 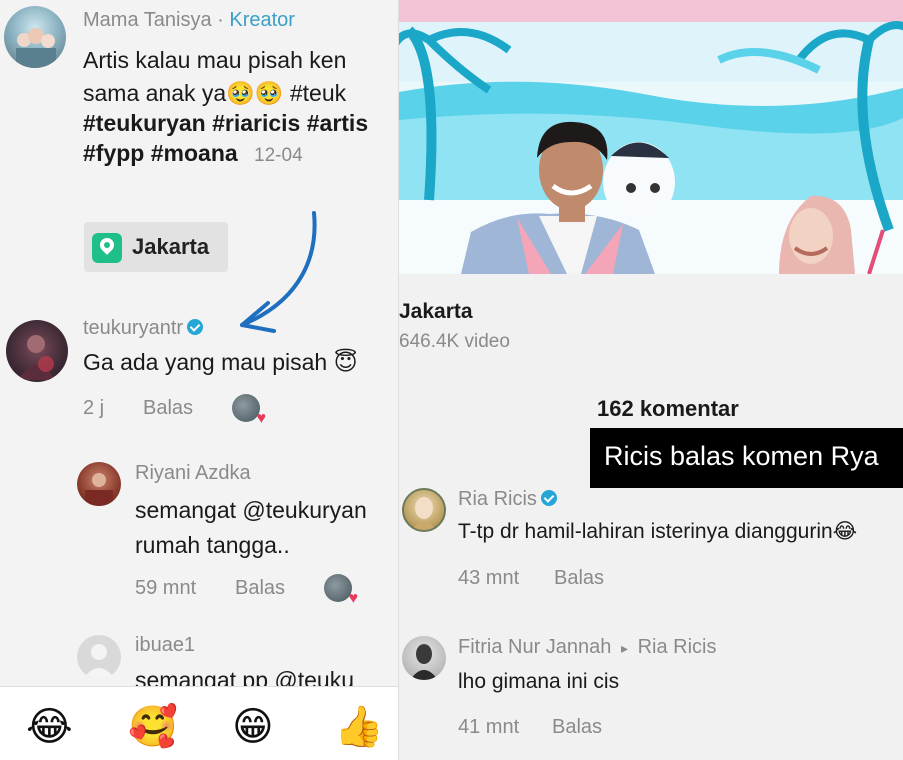 What do you see at coordinates (94, 408) in the screenshot?
I see `comment-time: 2 j` at bounding box center [94, 408].